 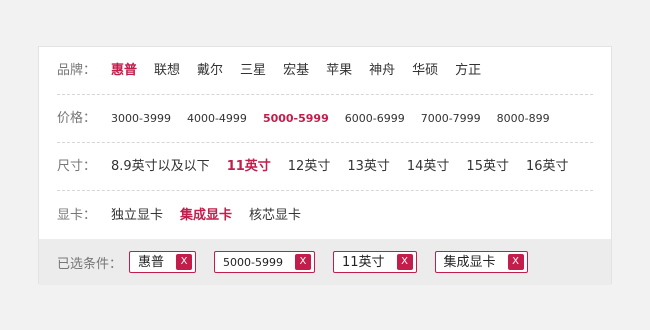 What do you see at coordinates (77, 215) in the screenshot?
I see `gpu-filter-label: 显卡：` at bounding box center [77, 215].